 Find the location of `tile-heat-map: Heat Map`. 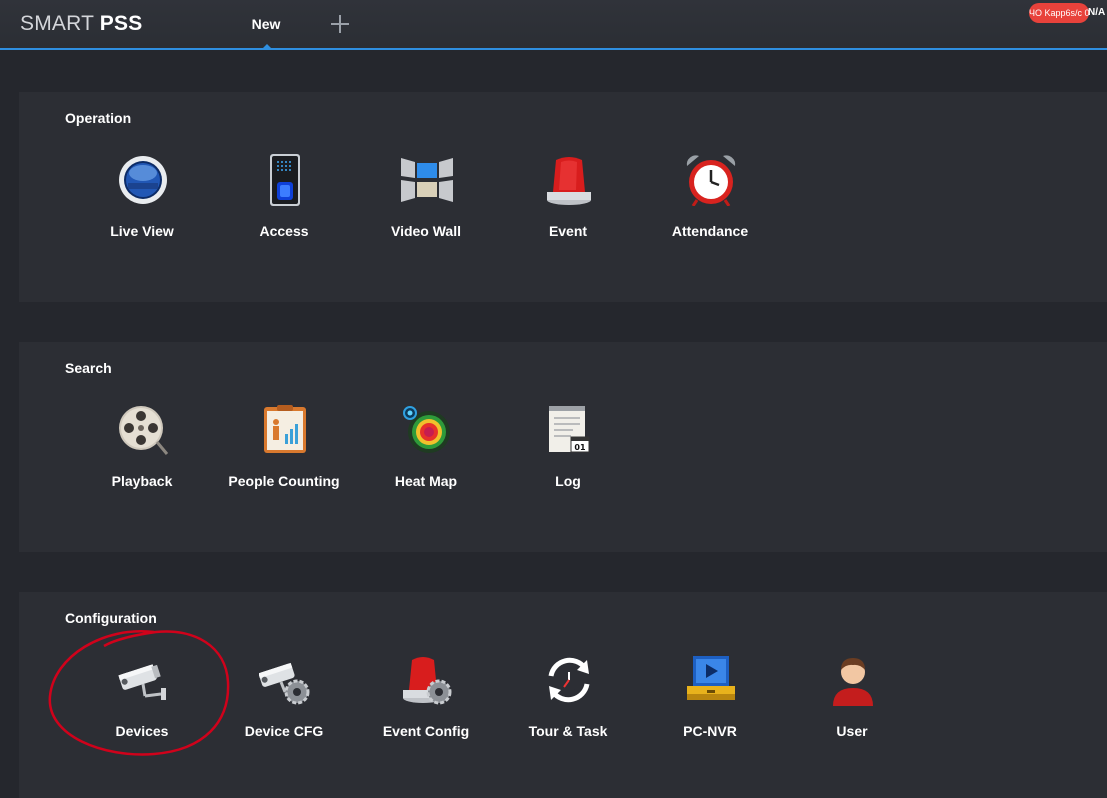

tile-heat-map: Heat Map is located at coordinates (426, 450).